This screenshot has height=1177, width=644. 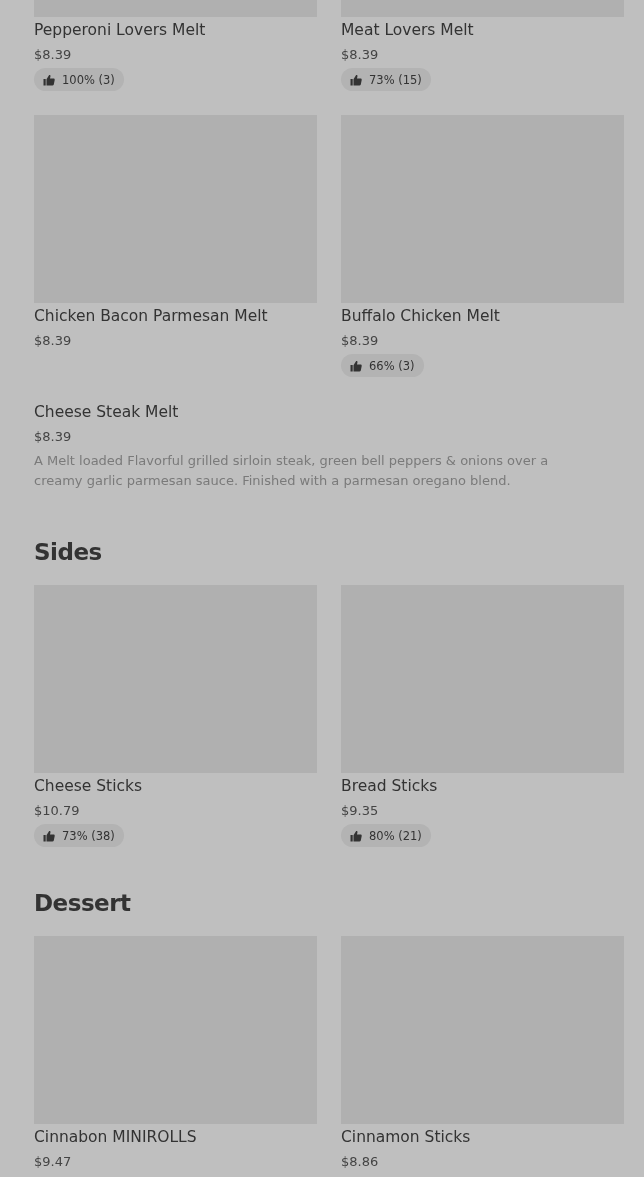 What do you see at coordinates (88, 79) in the screenshot?
I see `rating-text: 100% (3)` at bounding box center [88, 79].